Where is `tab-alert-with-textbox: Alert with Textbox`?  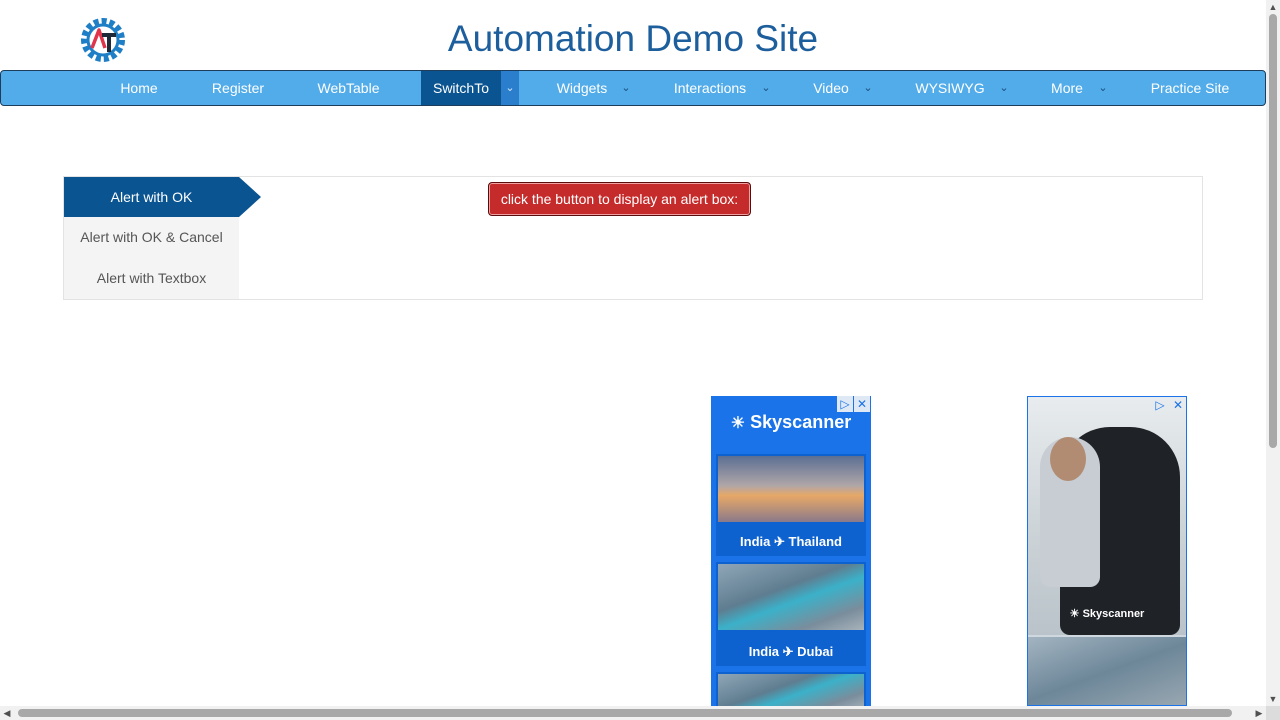 tab-alert-with-textbox: Alert with Textbox is located at coordinates (151, 278).